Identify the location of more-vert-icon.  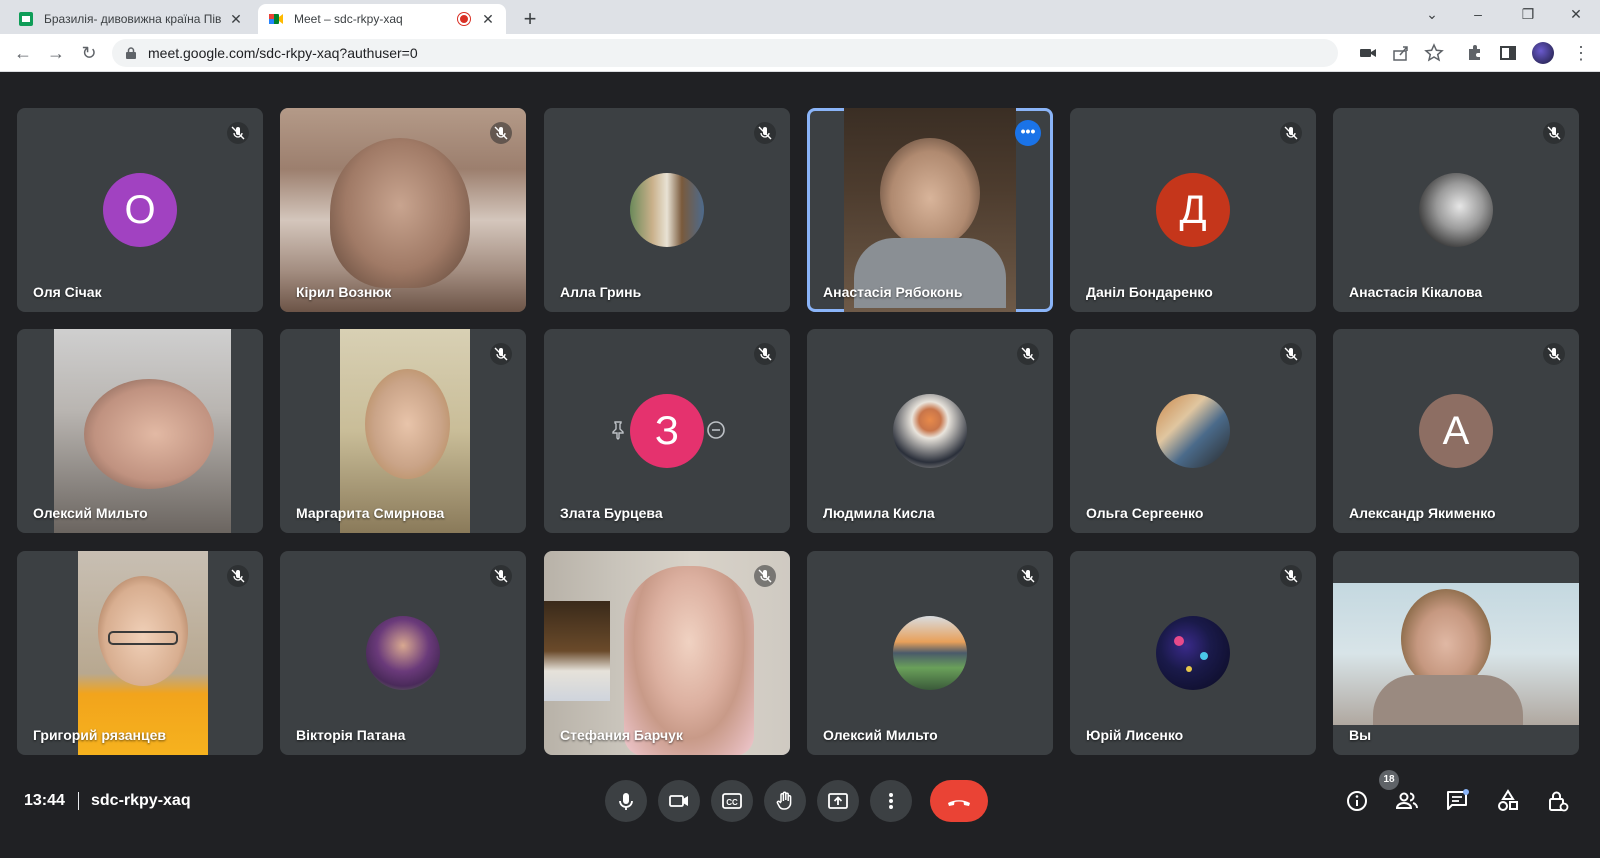
(891, 801).